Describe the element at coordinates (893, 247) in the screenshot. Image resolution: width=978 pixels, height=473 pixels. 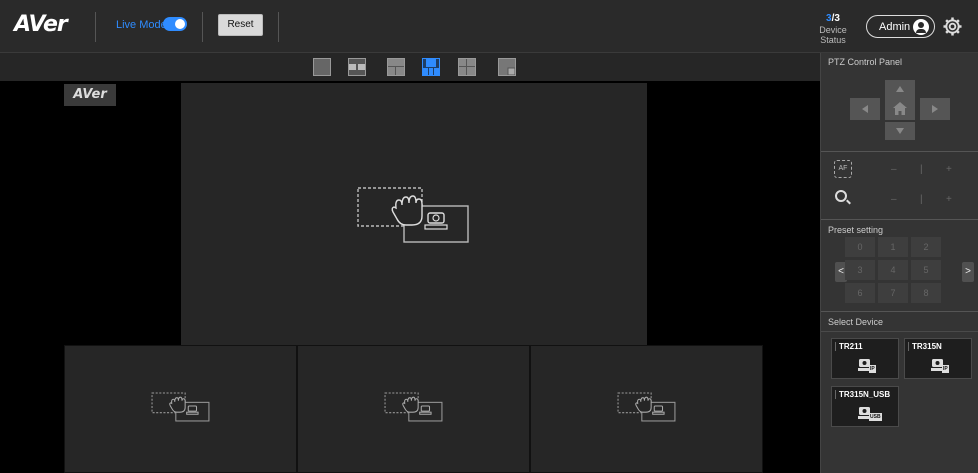
I see `preset-1-button: 1` at that location.